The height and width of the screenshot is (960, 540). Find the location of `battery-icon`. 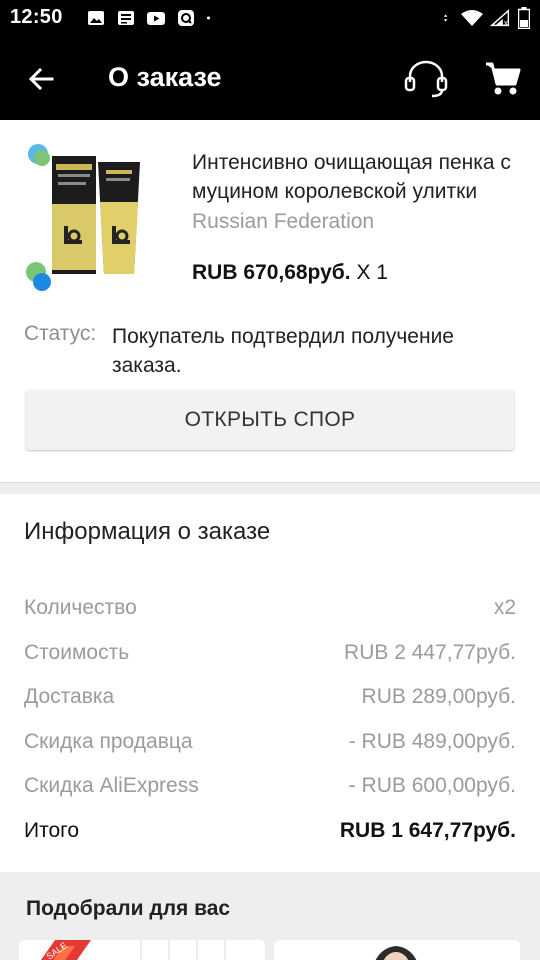

battery-icon is located at coordinates (524, 18).